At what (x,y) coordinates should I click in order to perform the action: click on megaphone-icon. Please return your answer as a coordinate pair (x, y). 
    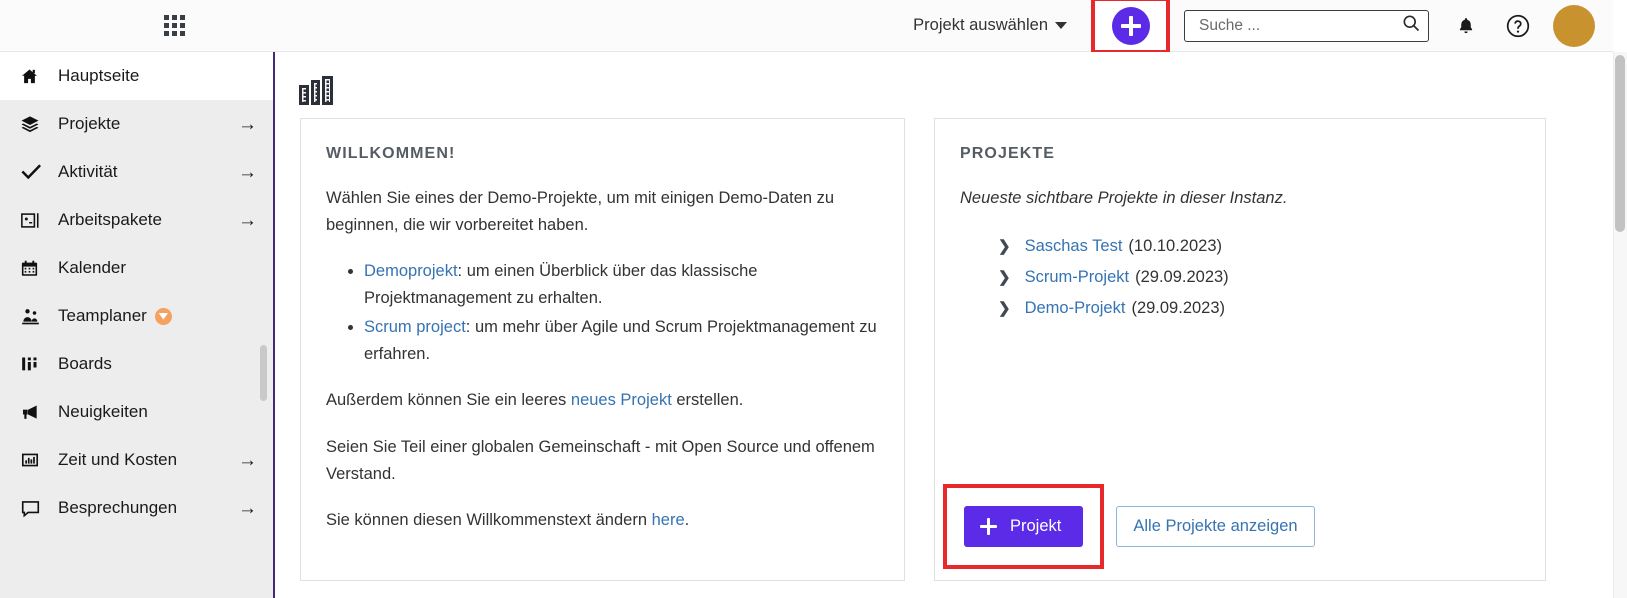
    Looking at the image, I should click on (33, 412).